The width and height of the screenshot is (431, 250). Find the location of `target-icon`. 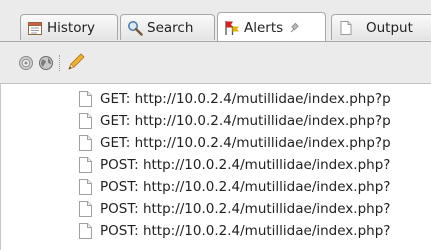

target-icon is located at coordinates (26, 63).